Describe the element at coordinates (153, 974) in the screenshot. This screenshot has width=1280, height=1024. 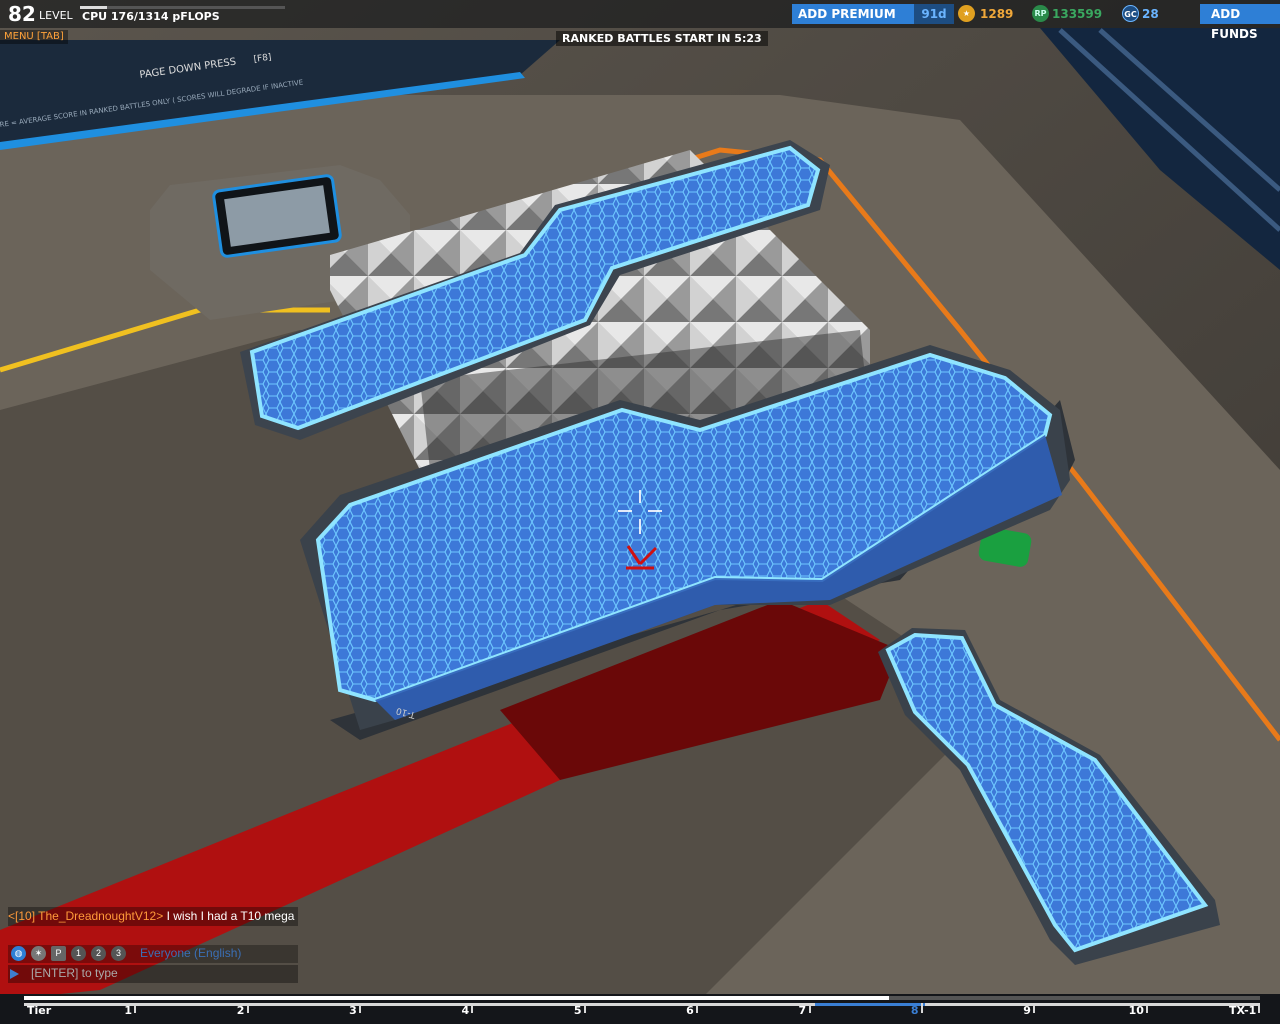
I see `chat-input: [ENTER] to type` at that location.